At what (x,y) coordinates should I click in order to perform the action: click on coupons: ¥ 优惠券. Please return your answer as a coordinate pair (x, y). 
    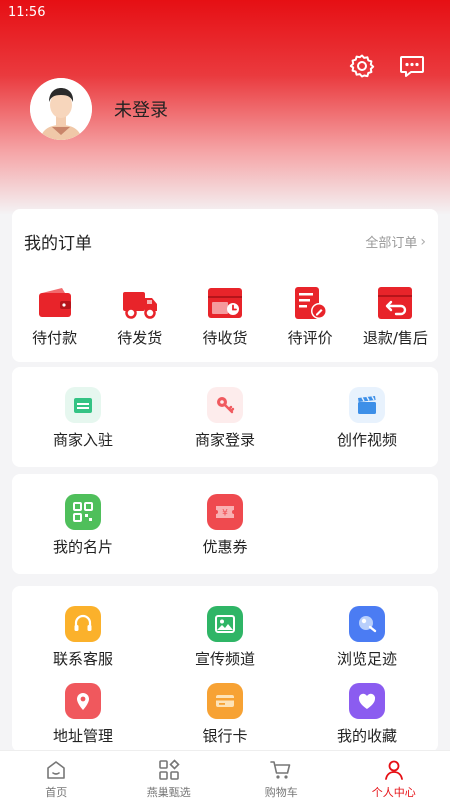
    Looking at the image, I should click on (225, 525).